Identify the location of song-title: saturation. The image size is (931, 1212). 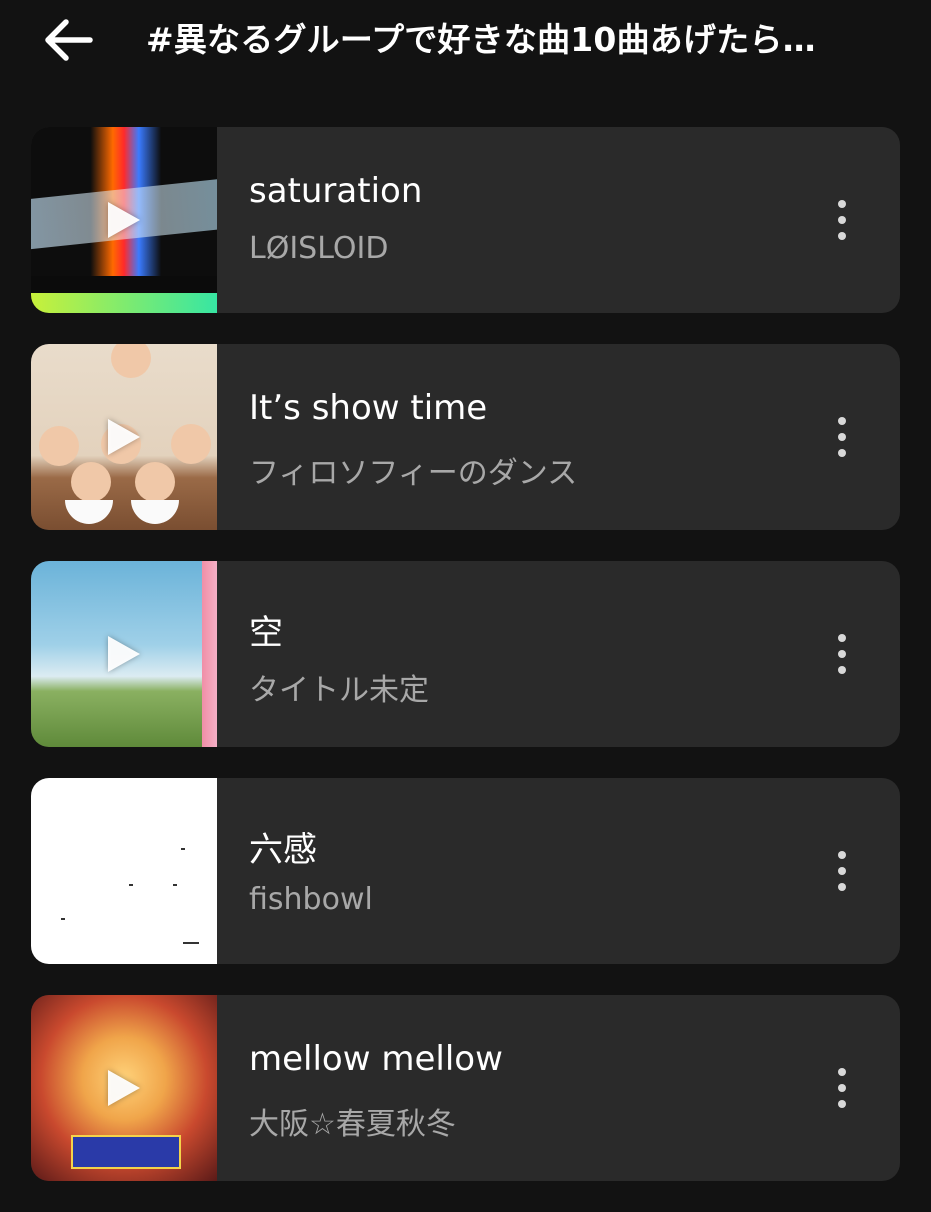
(336, 191).